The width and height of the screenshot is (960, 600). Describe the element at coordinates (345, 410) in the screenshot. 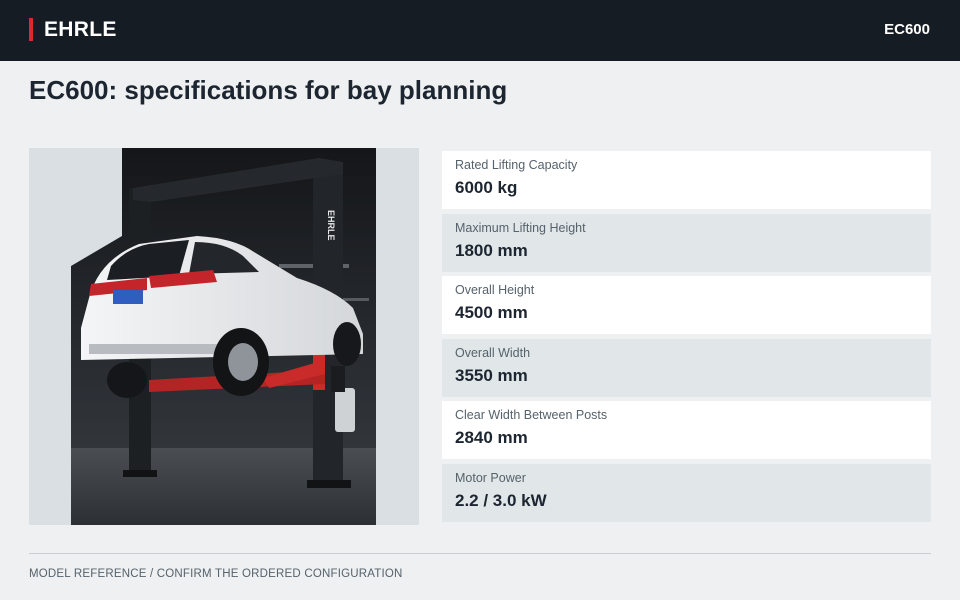

I see `power-unit` at that location.